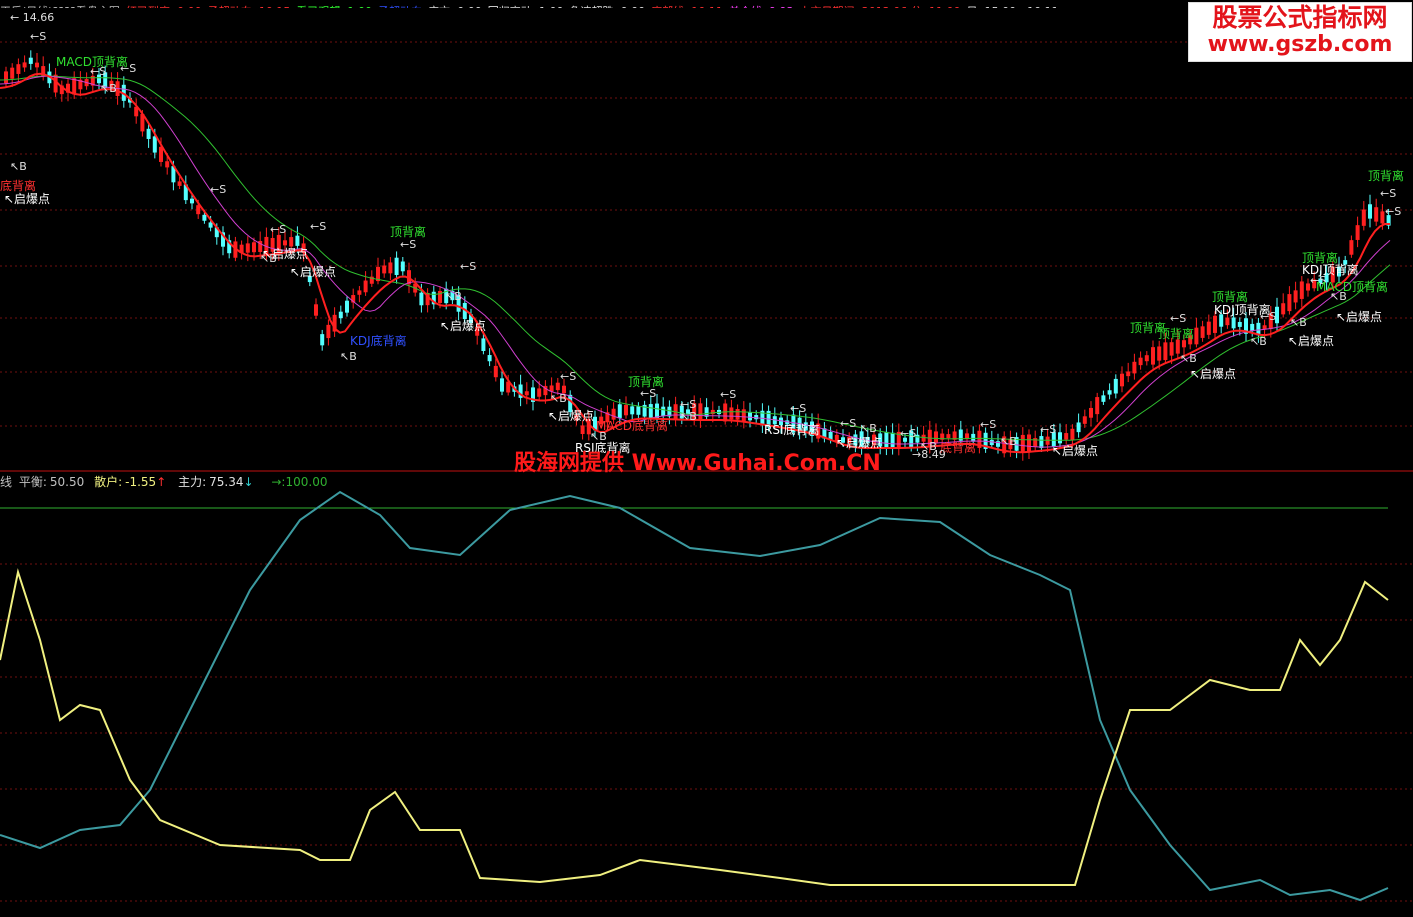 This screenshot has width=1413, height=917. I want to click on arrow-up-icon: ↑, so click(161, 482).